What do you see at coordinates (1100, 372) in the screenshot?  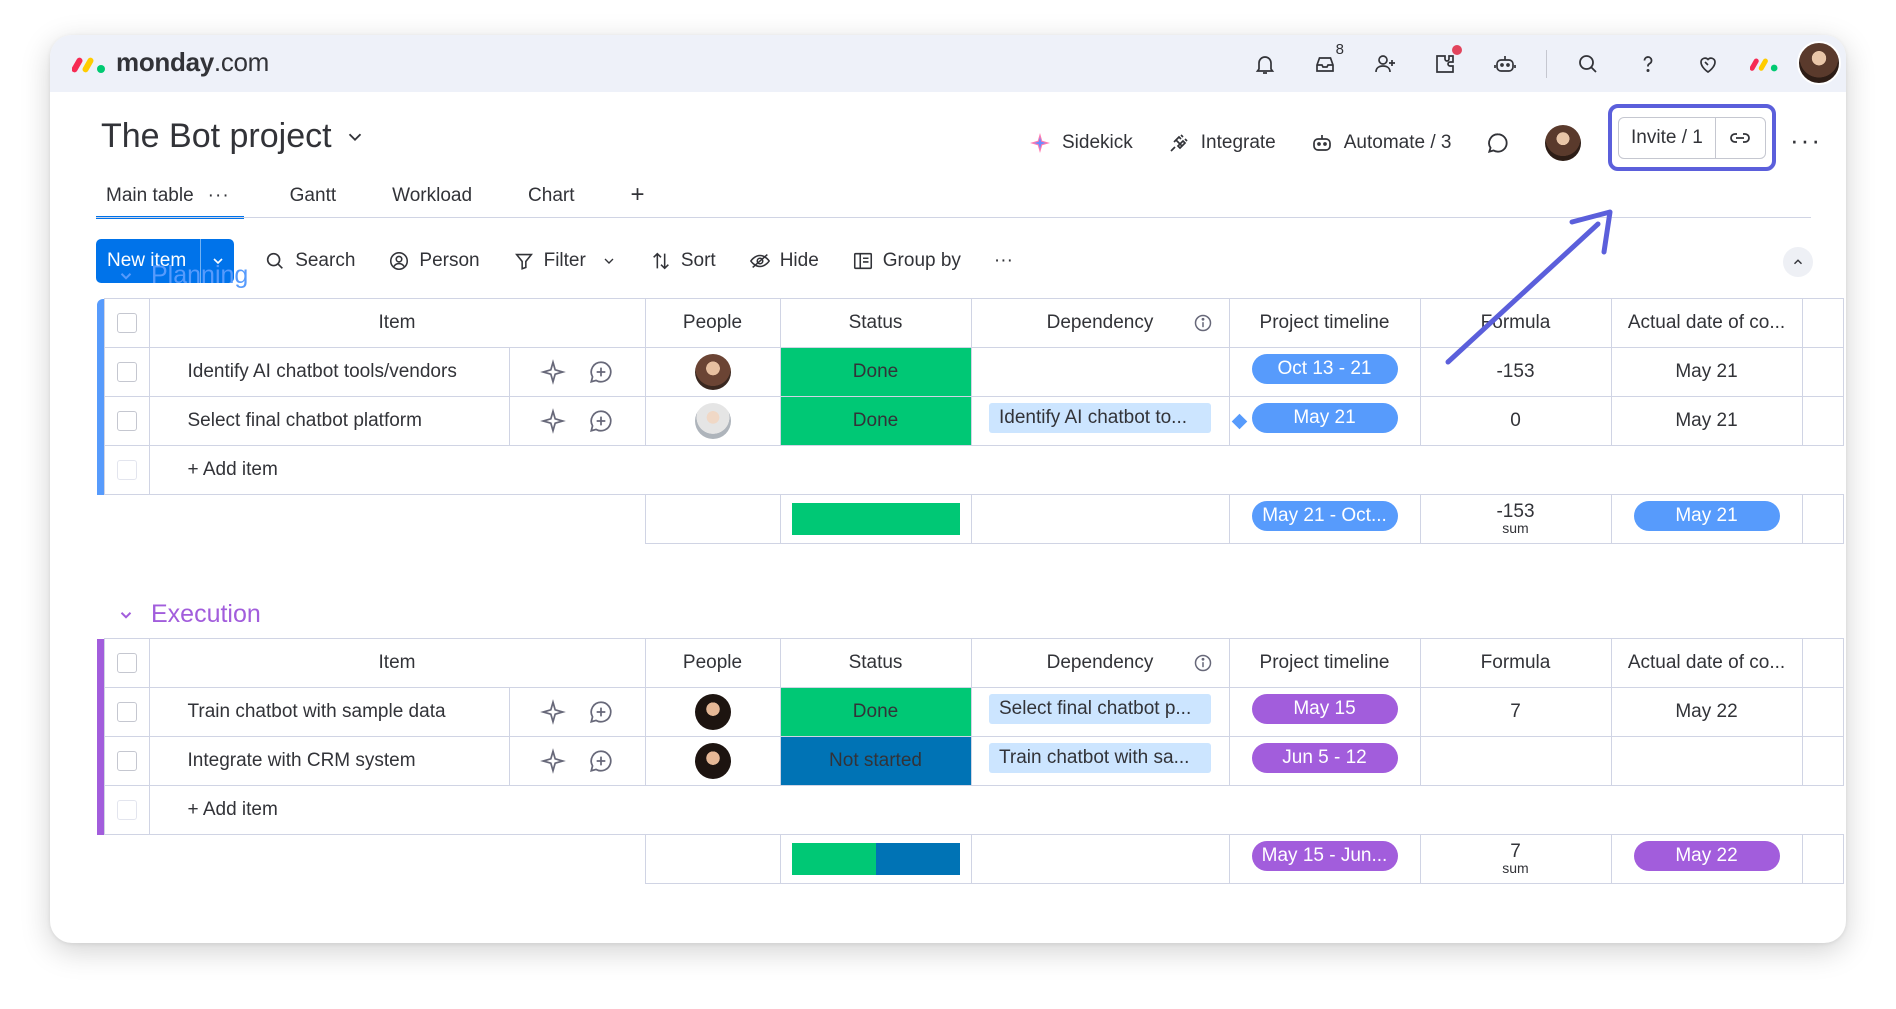 I see `dependency-cell` at bounding box center [1100, 372].